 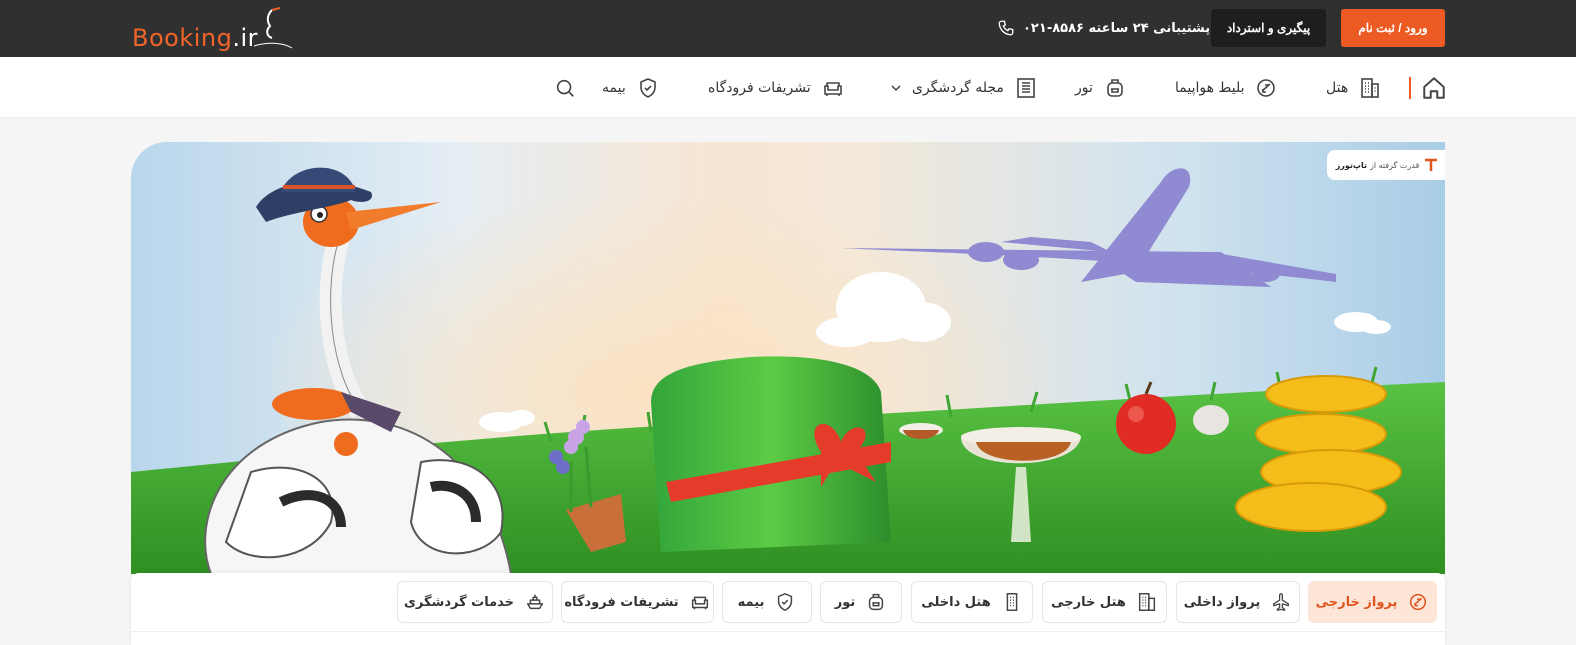 I want to click on nav-item-magazine: مجله گردشگری, so click(x=964, y=88).